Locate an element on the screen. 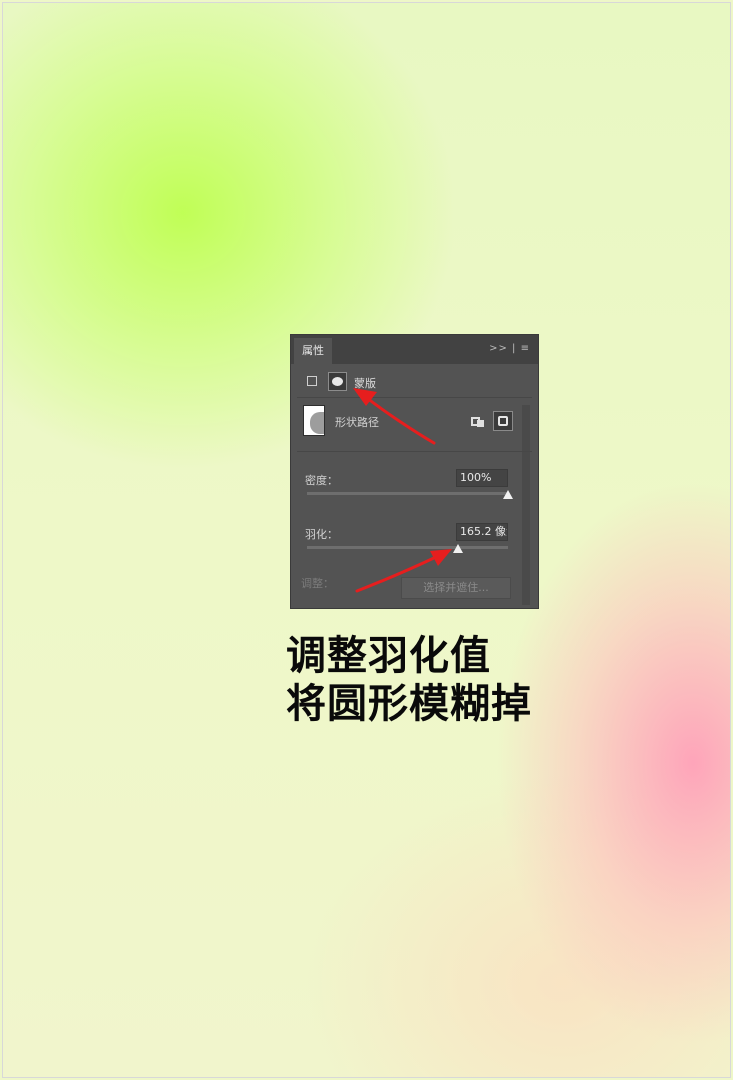 This screenshot has height=1080, width=733. feather-slider is located at coordinates (407, 547).